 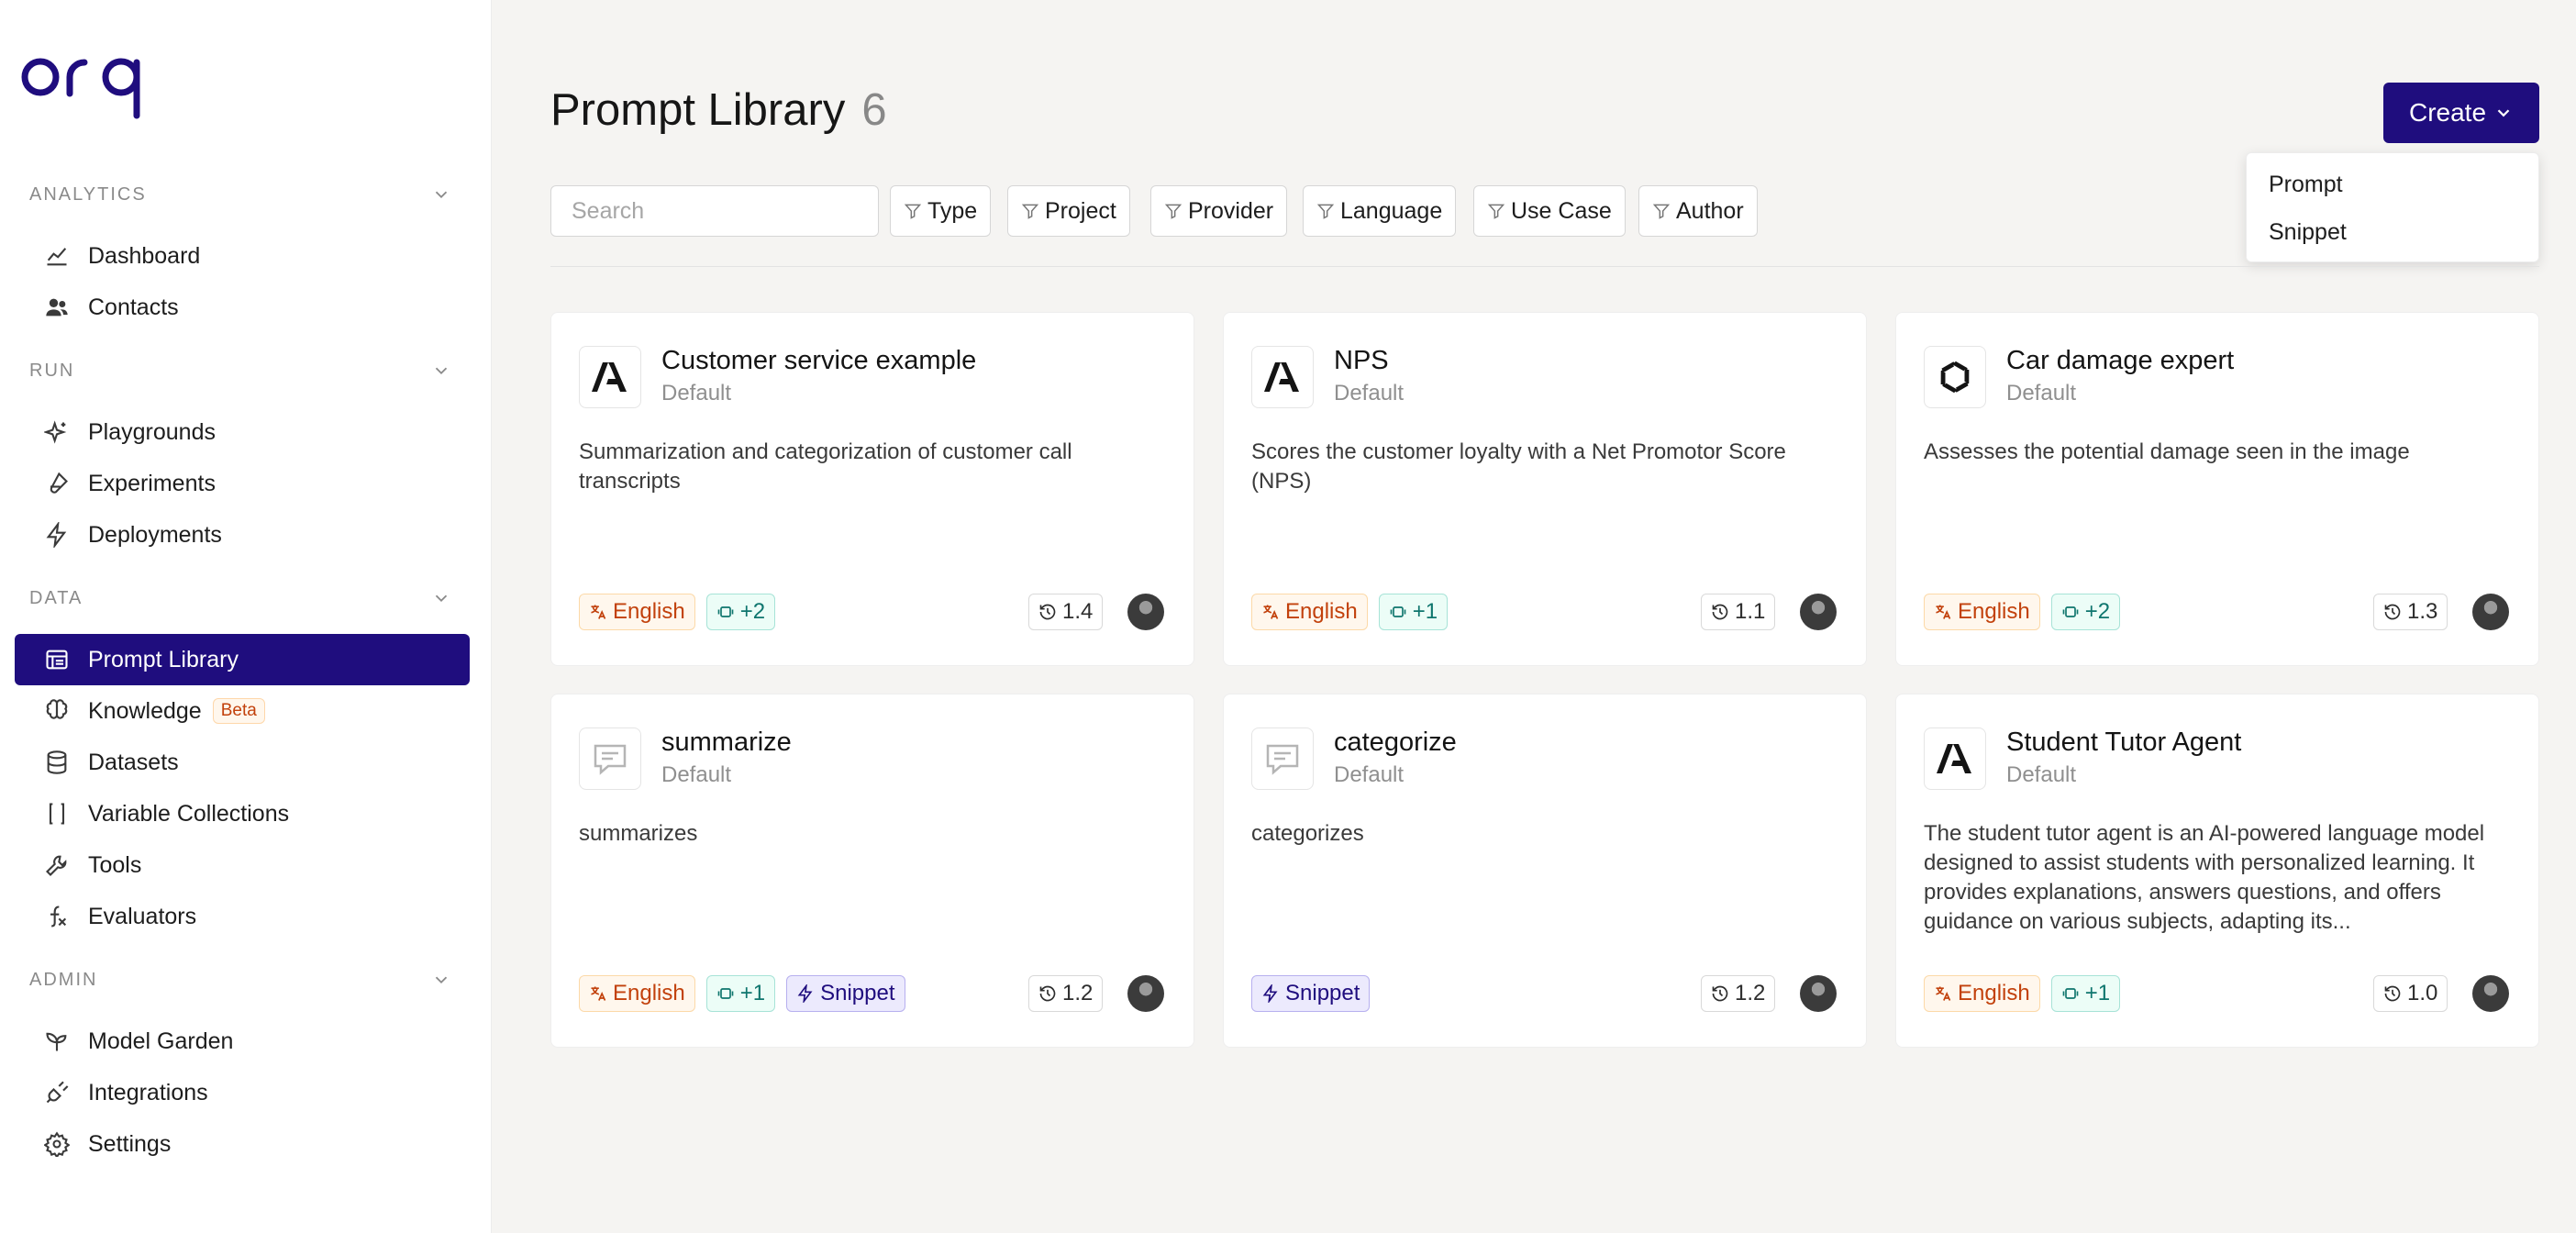 I want to click on chart-line-icon, so click(x=57, y=257).